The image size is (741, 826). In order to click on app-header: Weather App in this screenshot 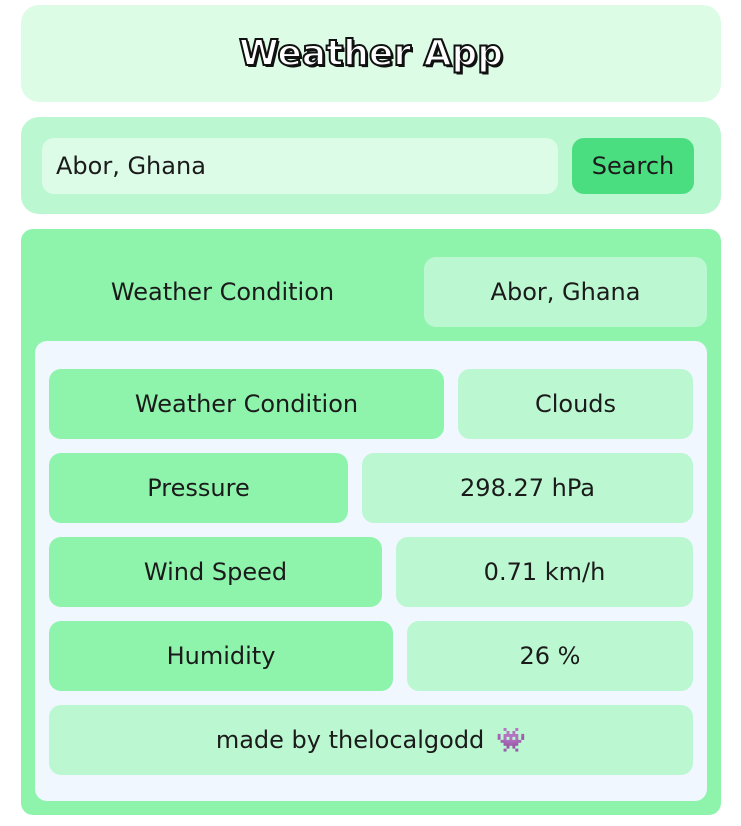, I will do `click(371, 53)`.